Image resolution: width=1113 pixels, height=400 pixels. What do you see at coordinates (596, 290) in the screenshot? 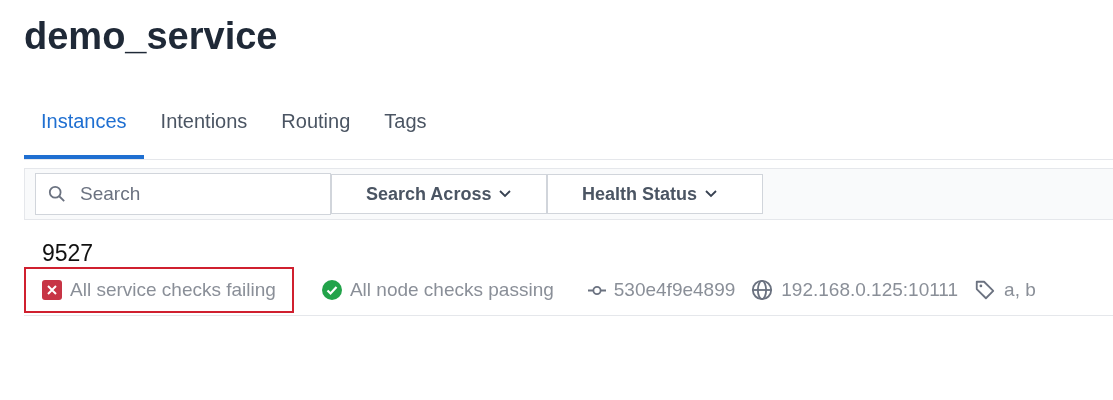
I see `commit-icon` at bounding box center [596, 290].